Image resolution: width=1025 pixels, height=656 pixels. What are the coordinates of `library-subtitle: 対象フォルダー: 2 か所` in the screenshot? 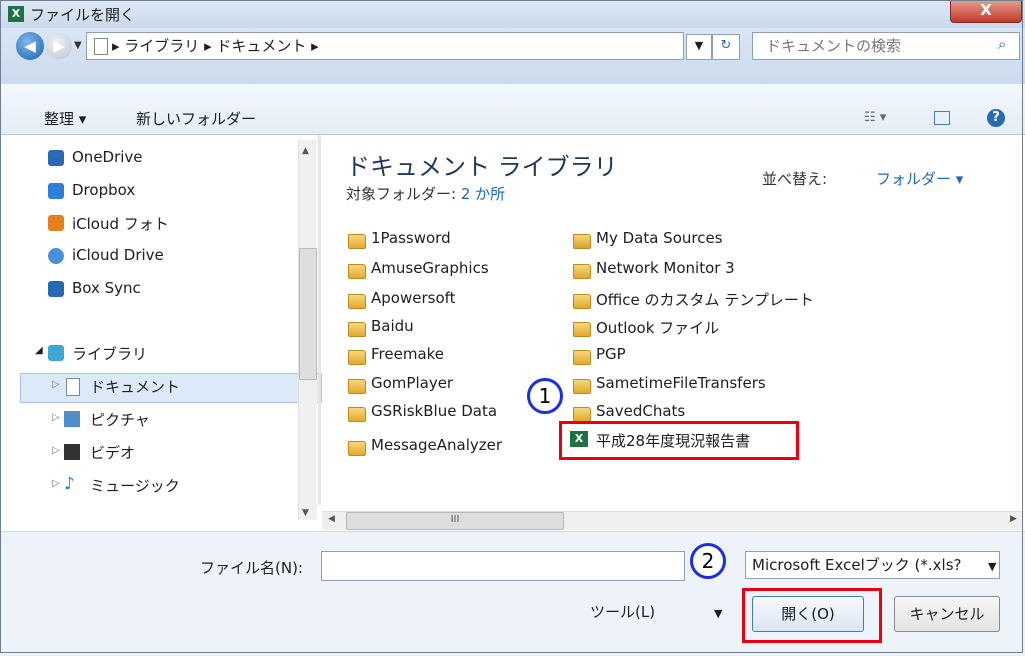 It's located at (425, 193).